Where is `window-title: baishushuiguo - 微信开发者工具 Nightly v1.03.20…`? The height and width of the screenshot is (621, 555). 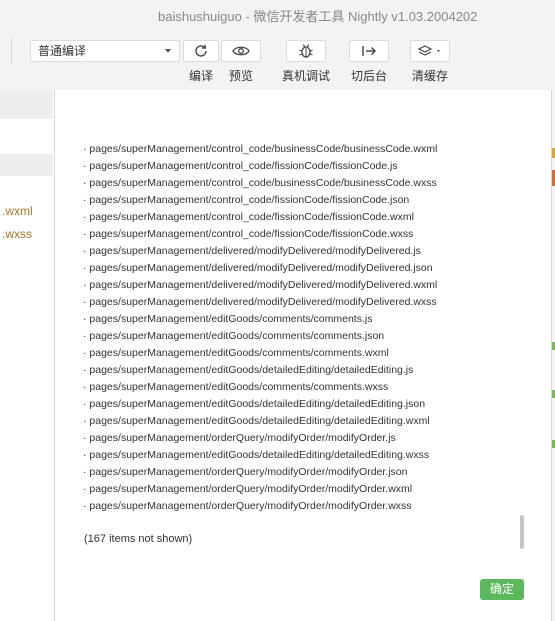 window-title: baishushuiguo - 微信开发者工具 Nightly v1.03.20… is located at coordinates (318, 16).